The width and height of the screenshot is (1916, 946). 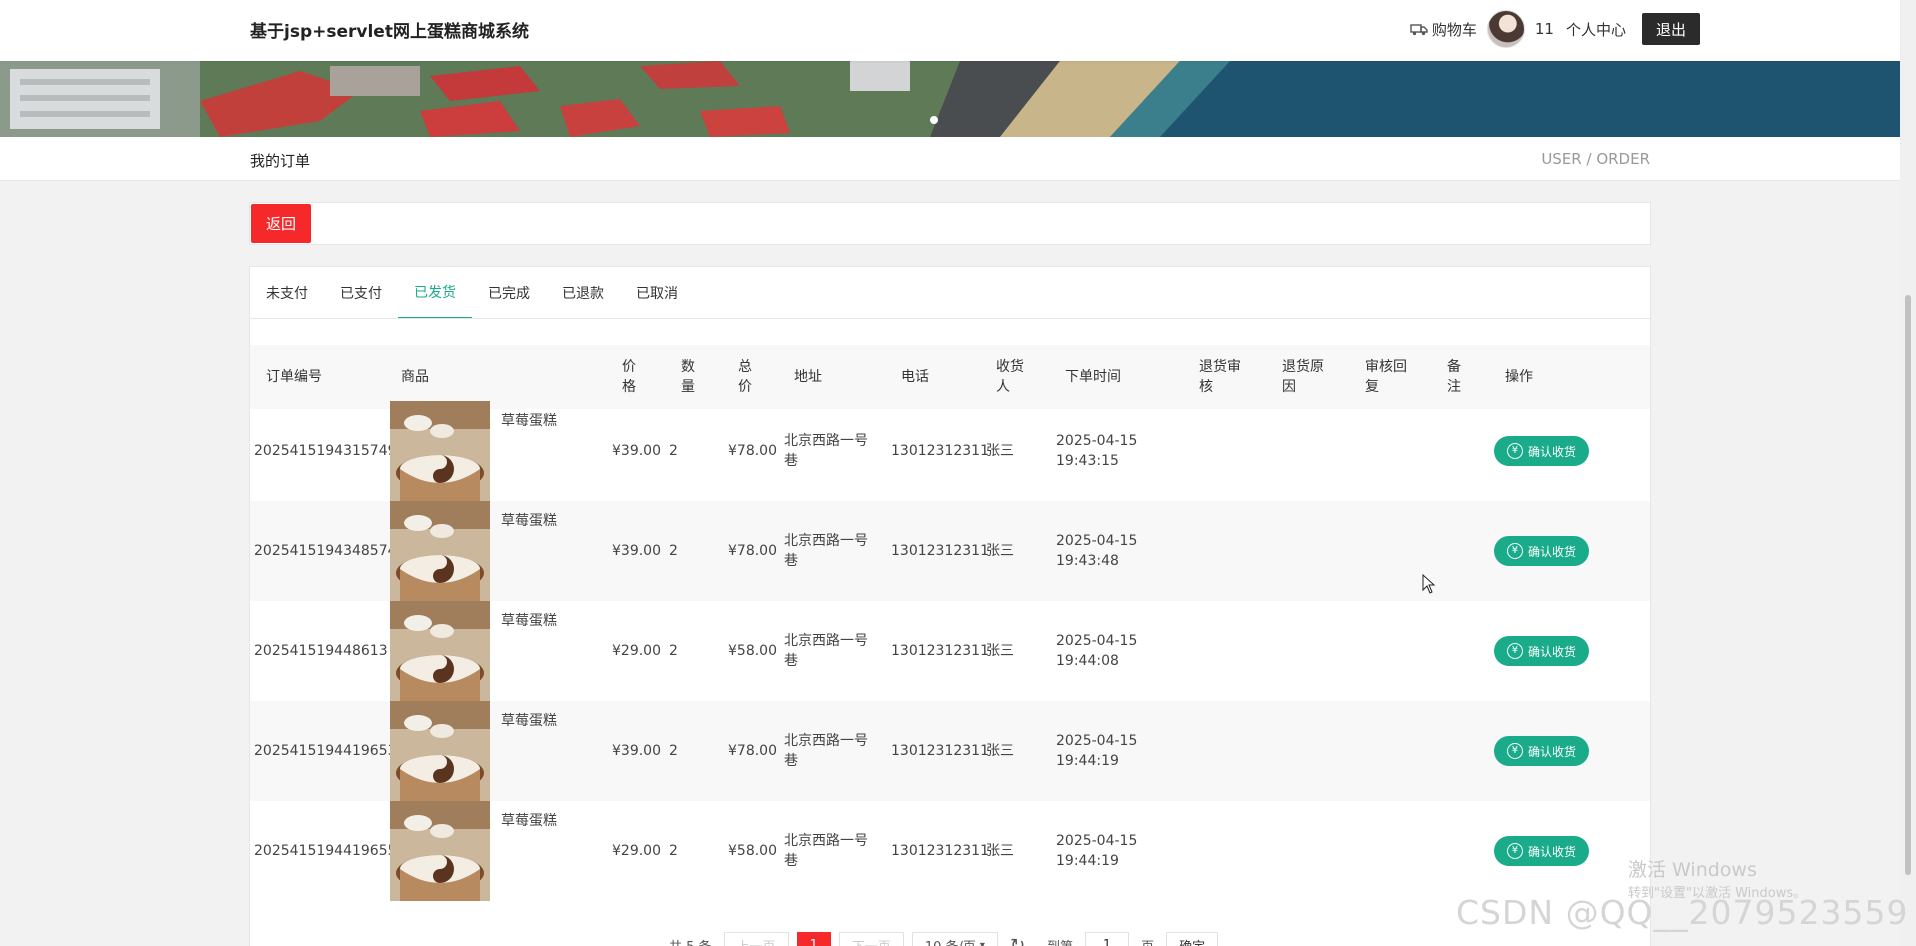 I want to click on col-product: 商品, so click(x=415, y=377).